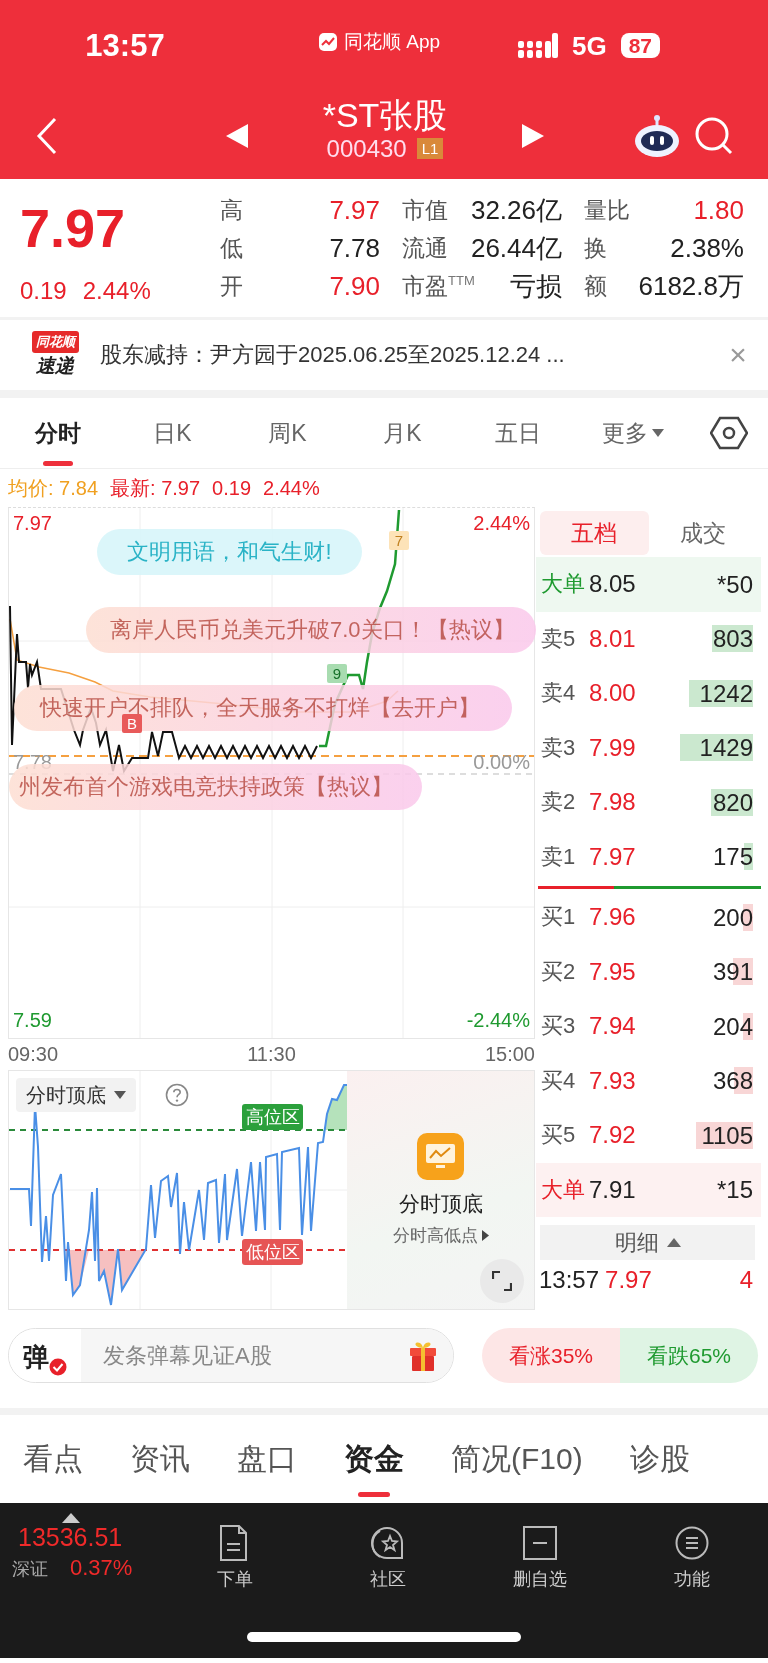 The height and width of the screenshot is (1663, 768). I want to click on percent-change: 2.44%, so click(116, 291).